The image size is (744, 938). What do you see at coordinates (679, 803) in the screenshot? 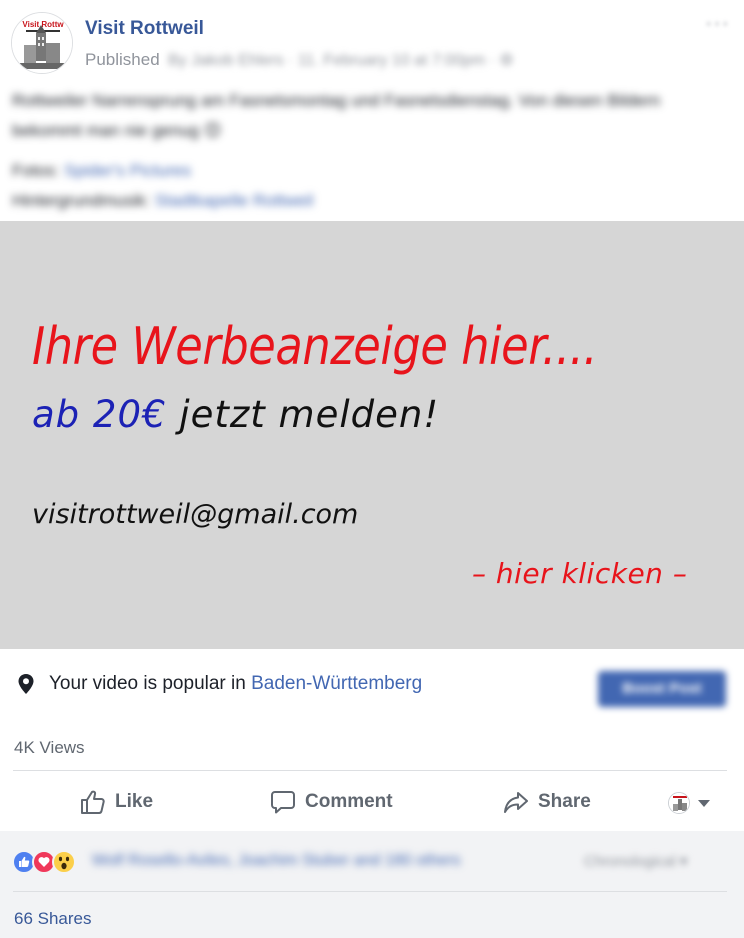
I see `page-mini-avatar` at bounding box center [679, 803].